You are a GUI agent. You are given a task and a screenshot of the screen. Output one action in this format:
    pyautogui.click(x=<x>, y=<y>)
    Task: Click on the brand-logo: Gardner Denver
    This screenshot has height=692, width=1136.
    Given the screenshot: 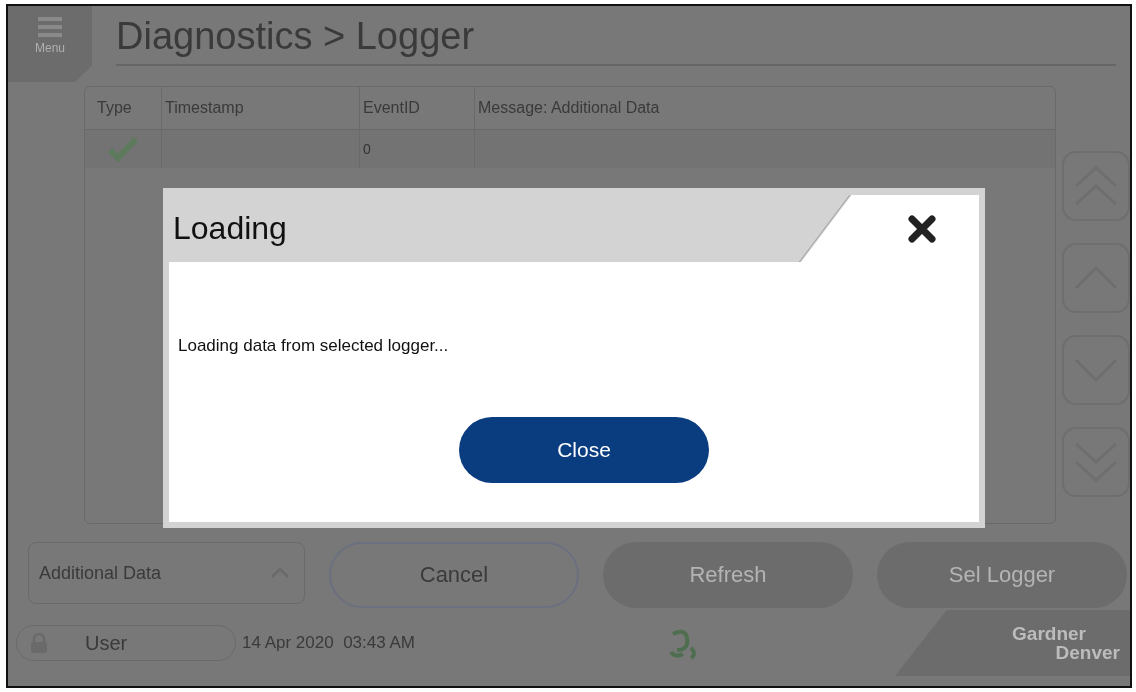 What is the action you would take?
    pyautogui.click(x=1012, y=643)
    